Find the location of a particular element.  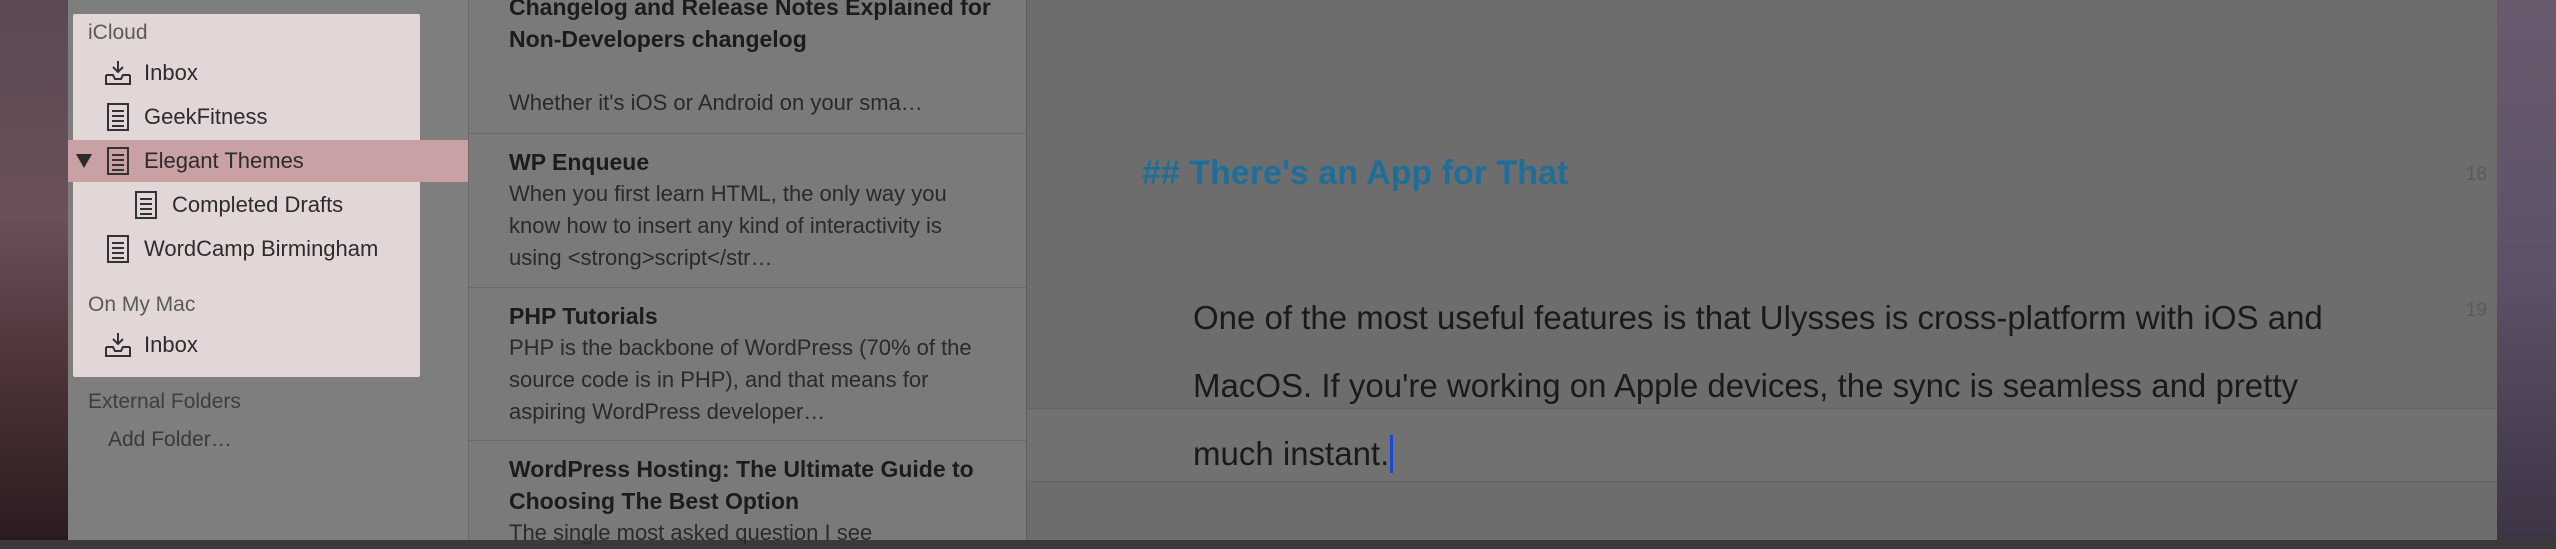

on-my-mac-section-header: On My Mac is located at coordinates (142, 304).